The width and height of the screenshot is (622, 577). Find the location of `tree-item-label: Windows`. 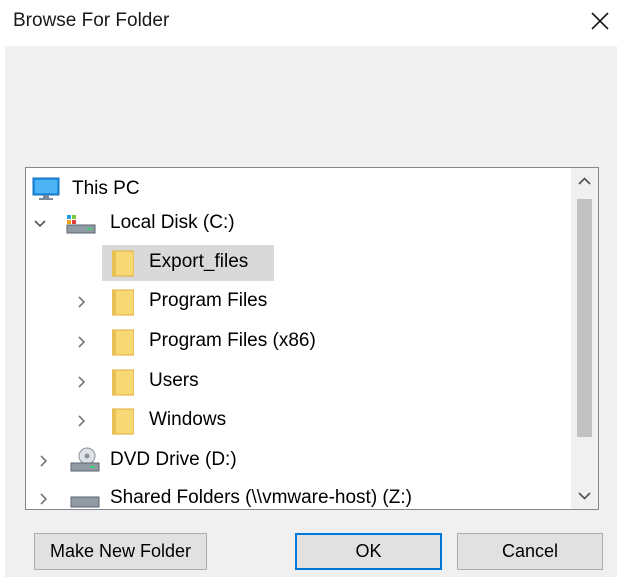

tree-item-label: Windows is located at coordinates (188, 419).